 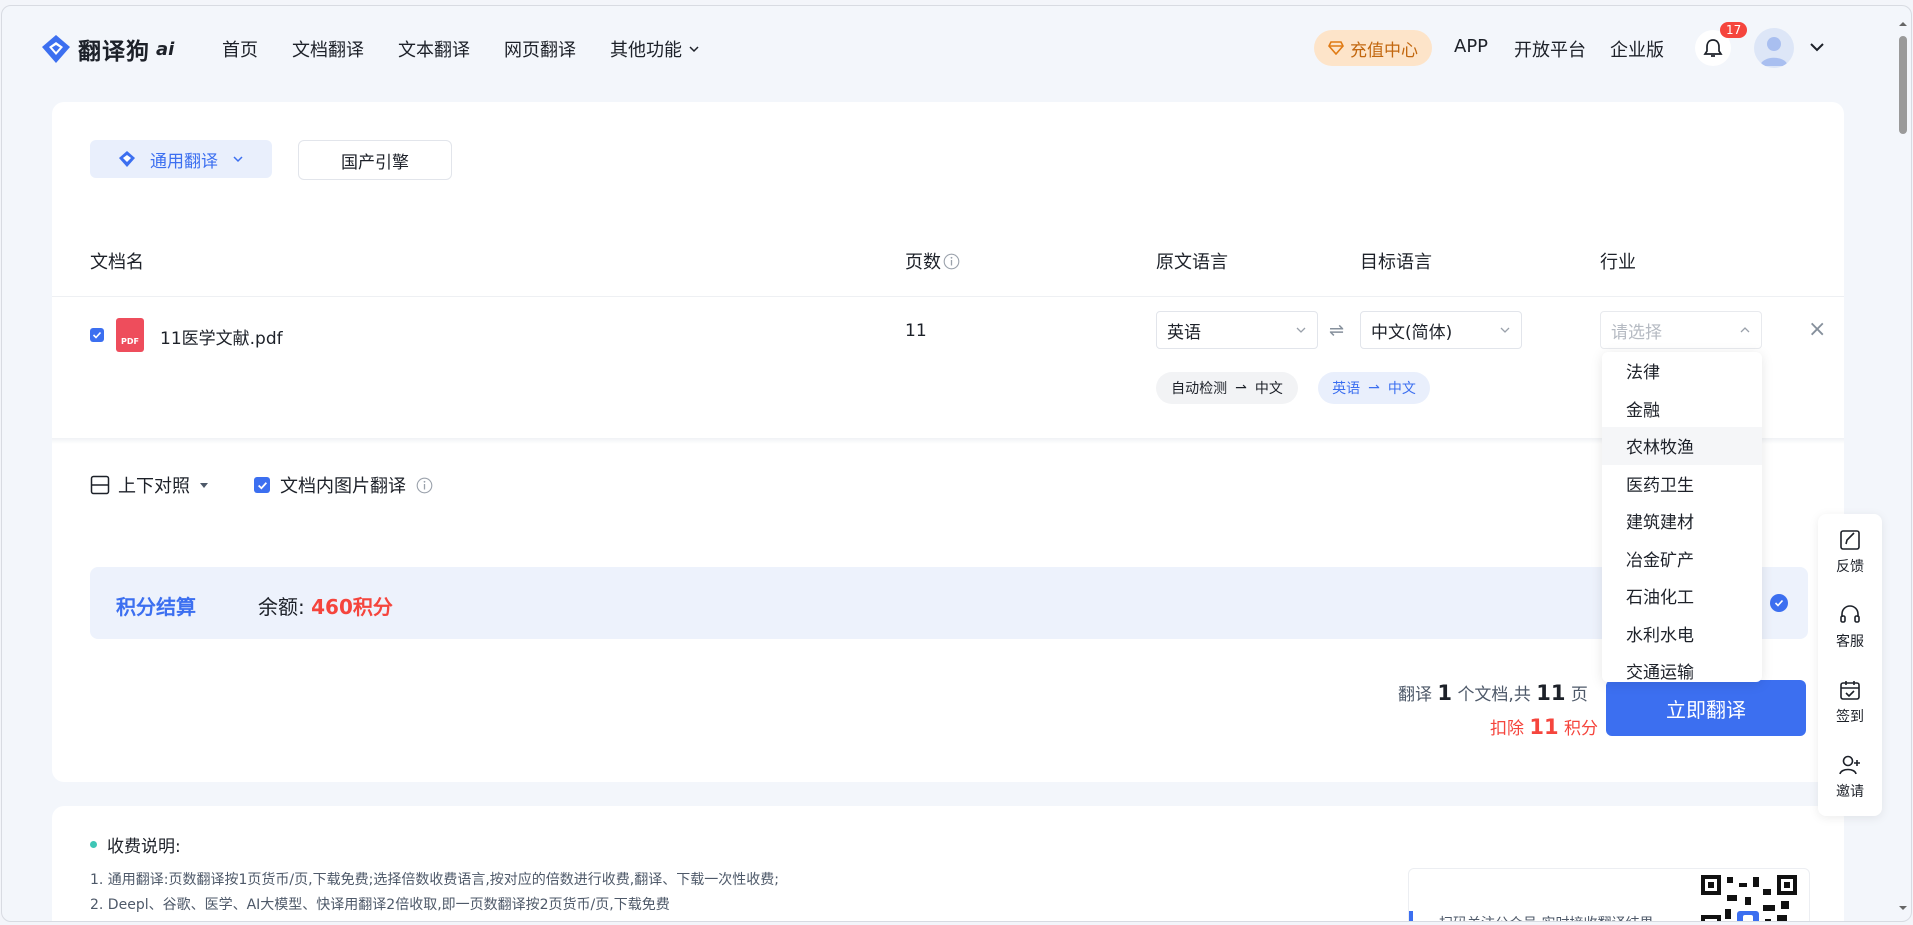 I want to click on file-pages: 11, so click(x=916, y=331).